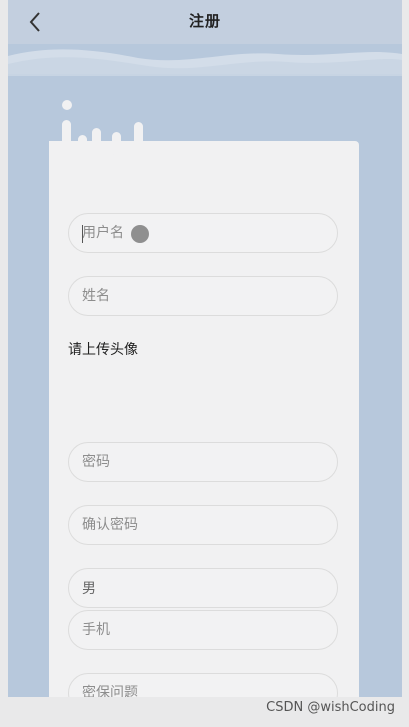 The image size is (409, 727). What do you see at coordinates (108, 139) in the screenshot?
I see `drip-decoration` at bounding box center [108, 139].